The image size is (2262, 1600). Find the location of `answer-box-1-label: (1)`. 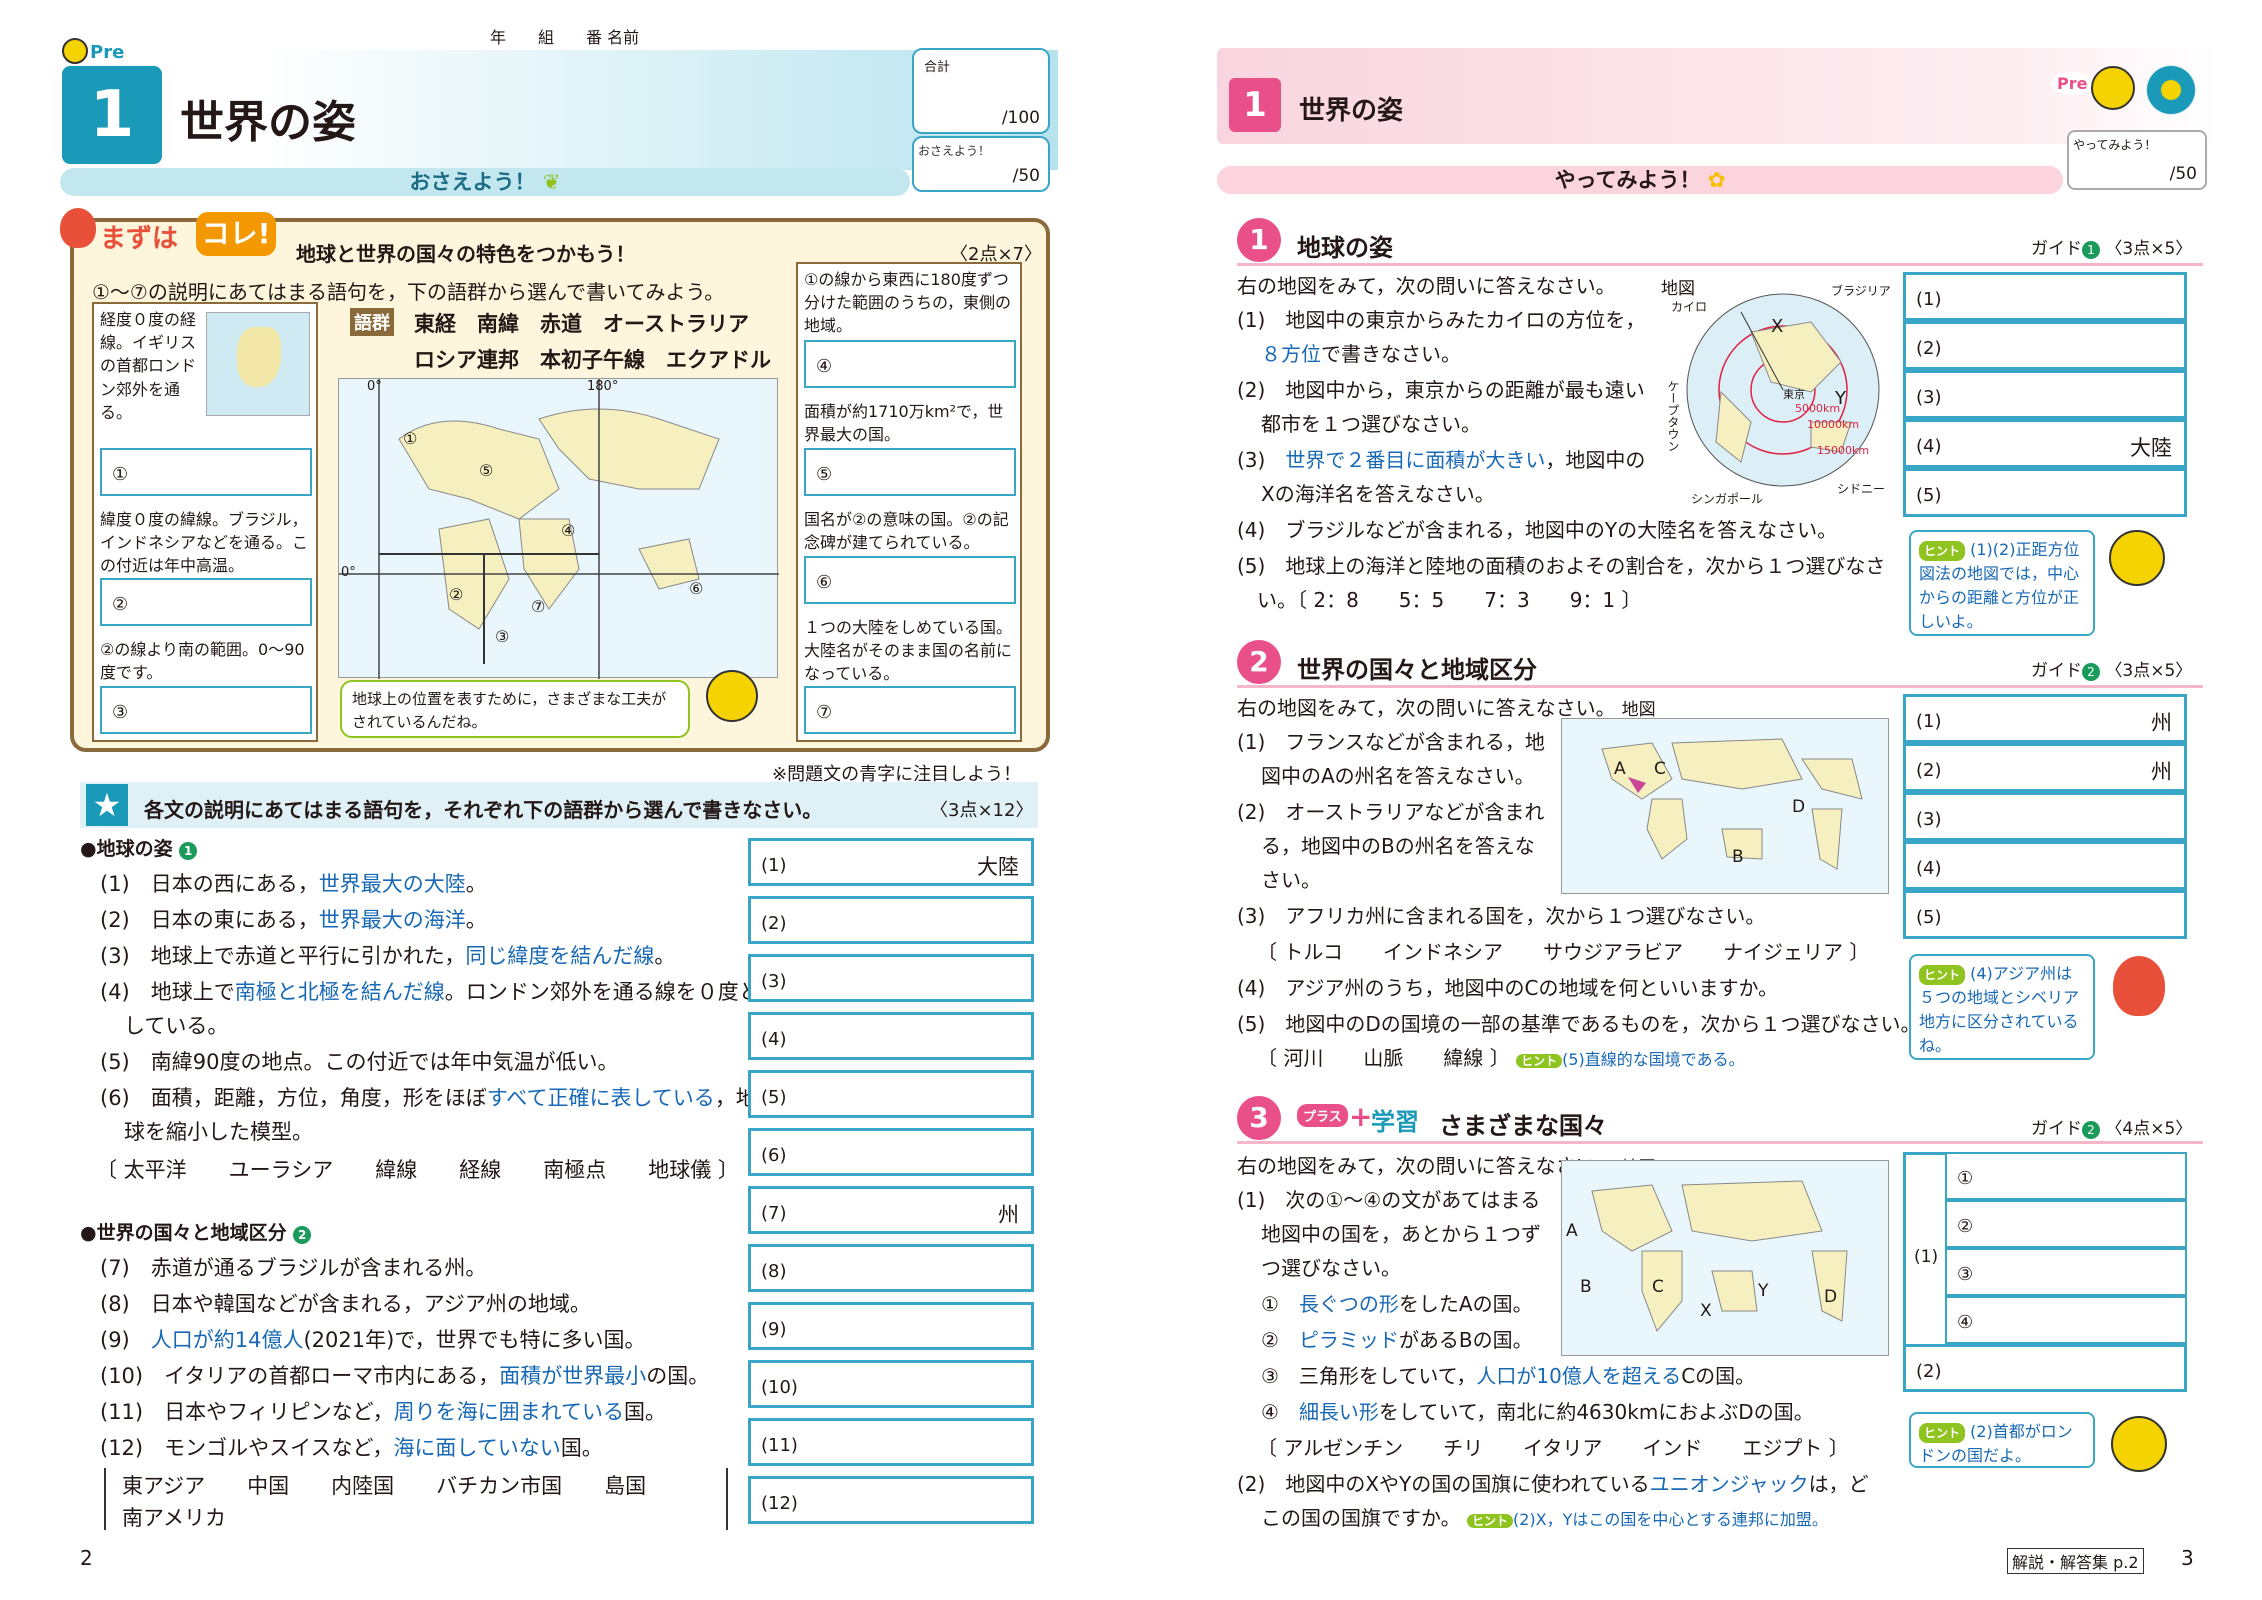

answer-box-1-label: (1) is located at coordinates (774, 865).